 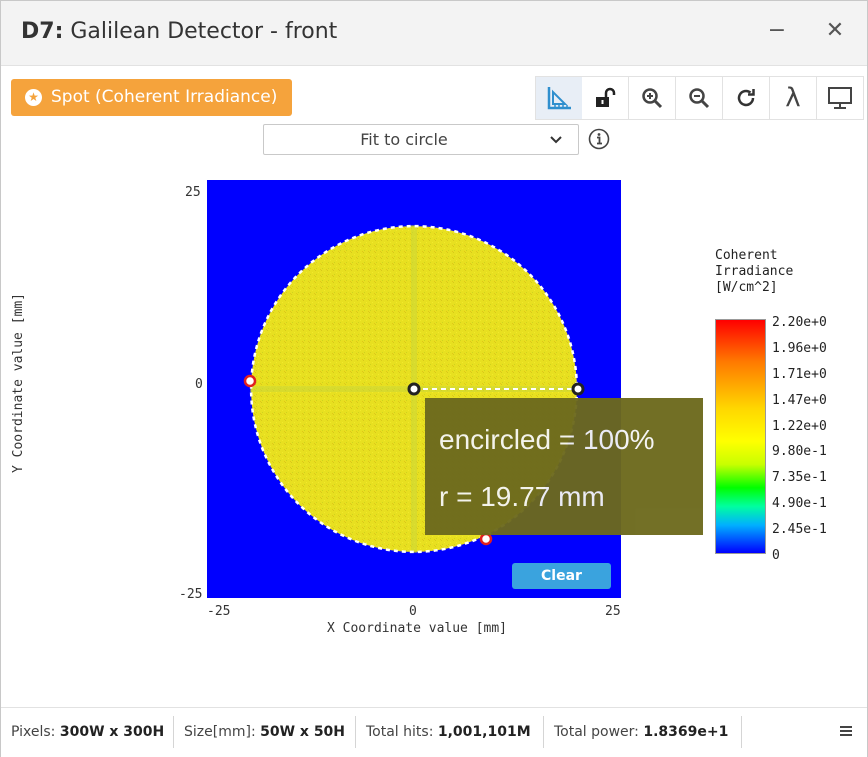 What do you see at coordinates (686, 732) in the screenshot?
I see `status-power-value: 1.8369e+1` at bounding box center [686, 732].